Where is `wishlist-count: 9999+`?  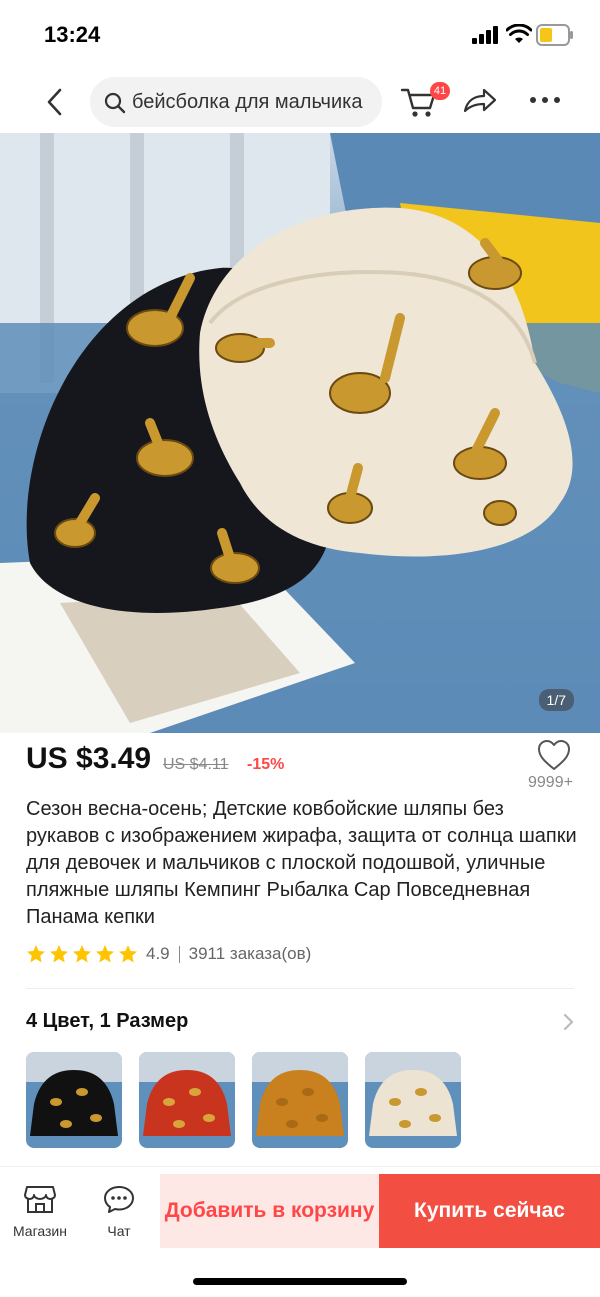
wishlist-count: 9999+ is located at coordinates (550, 782).